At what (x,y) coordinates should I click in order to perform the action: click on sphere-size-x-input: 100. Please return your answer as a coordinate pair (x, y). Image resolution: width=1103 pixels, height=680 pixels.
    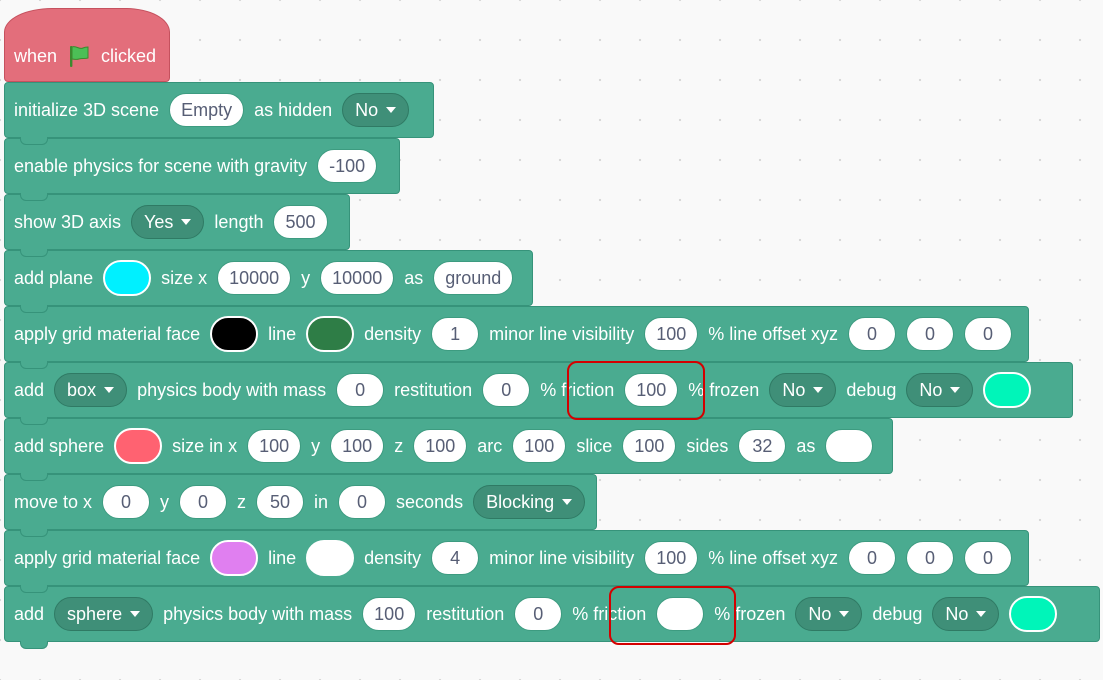
    Looking at the image, I should click on (274, 446).